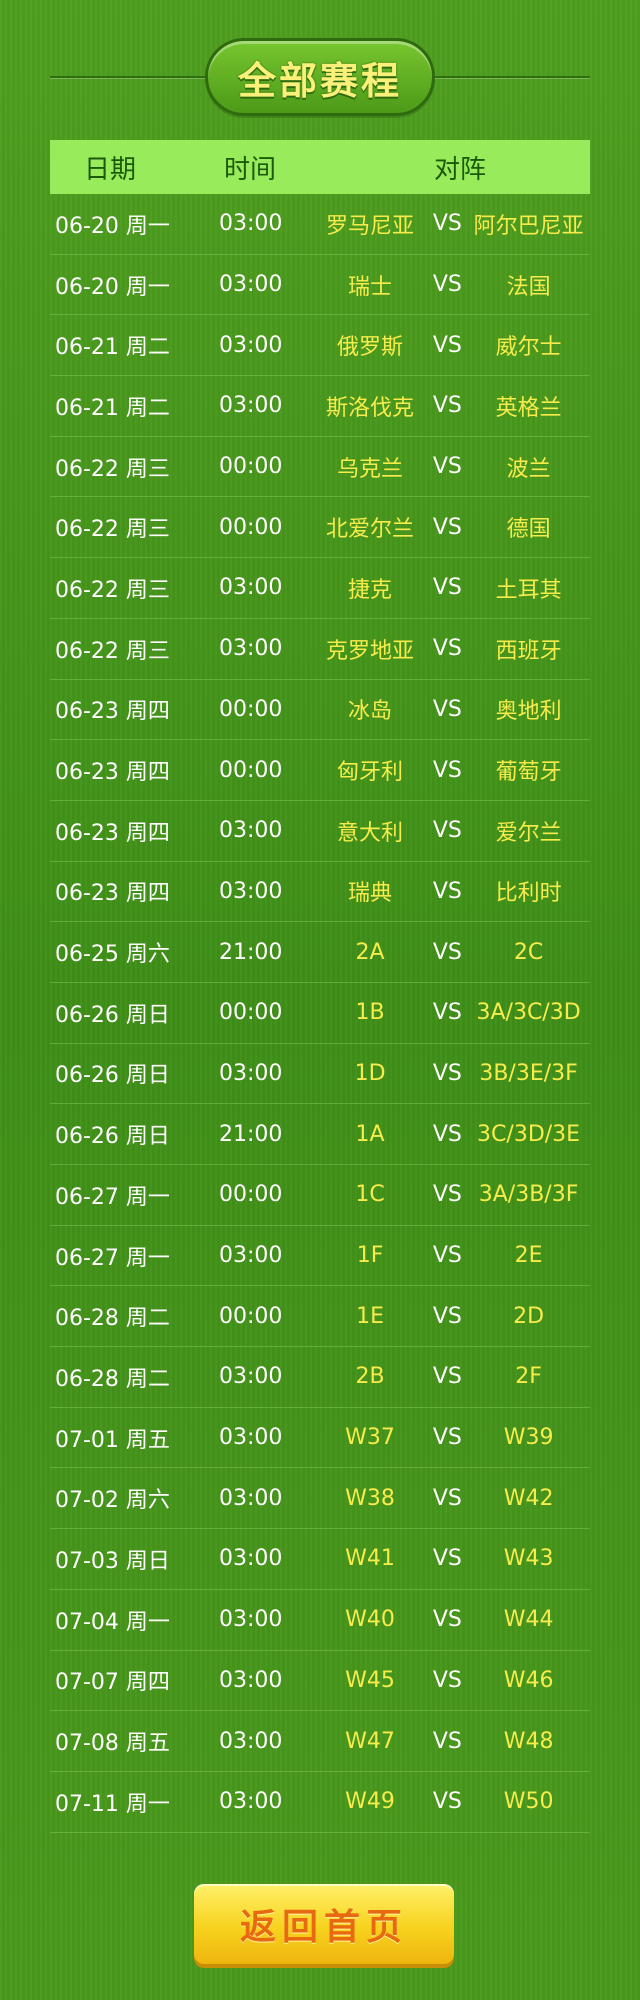 The width and height of the screenshot is (640, 2000). I want to click on back-home-label: 返回首页, so click(323, 1927).